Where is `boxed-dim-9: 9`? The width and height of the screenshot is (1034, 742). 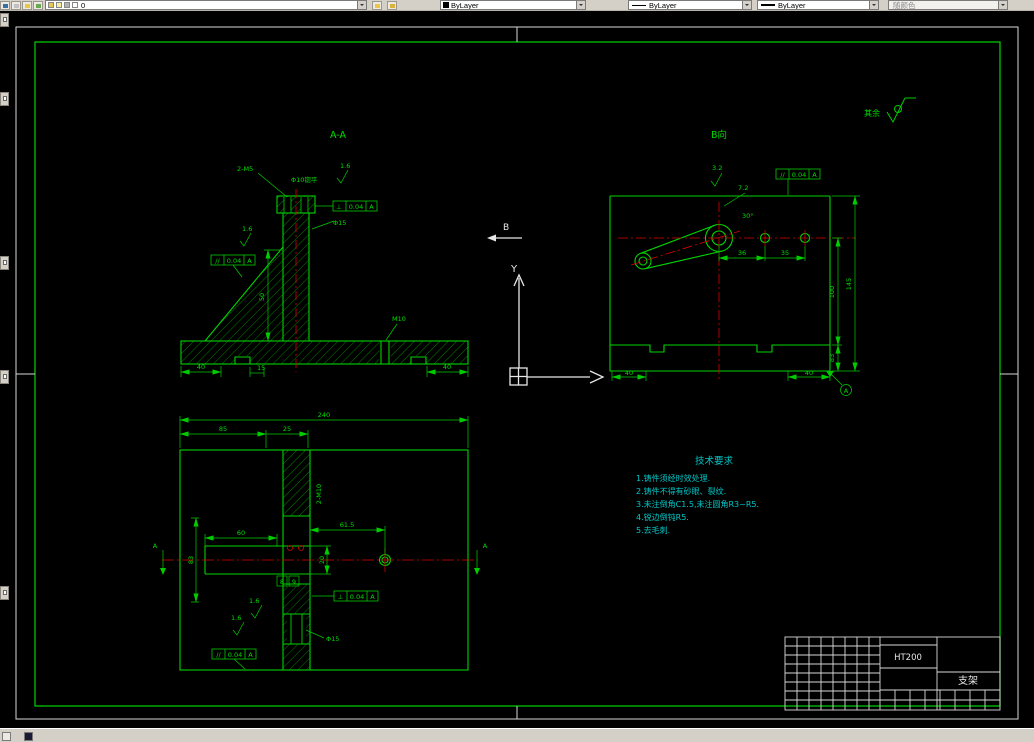
boxed-dim-9: 9 is located at coordinates (294, 582).